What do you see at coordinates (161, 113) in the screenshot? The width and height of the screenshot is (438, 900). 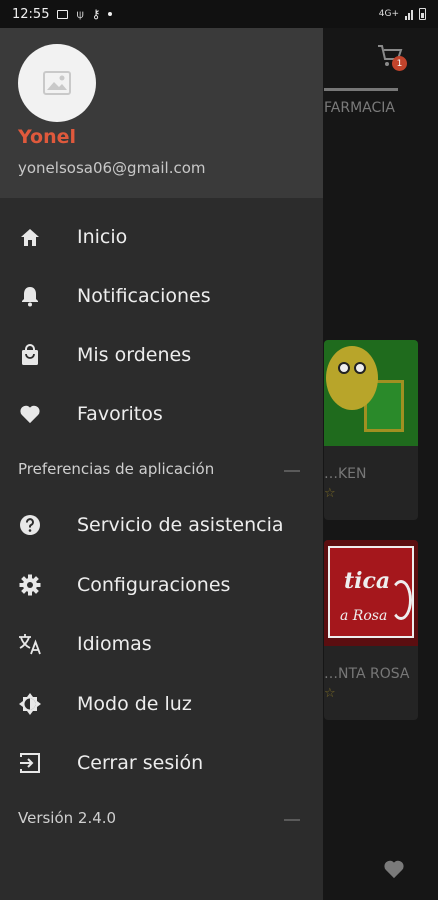 I see `drawer-header: Yonel yonelsosa06@gmail.com` at bounding box center [161, 113].